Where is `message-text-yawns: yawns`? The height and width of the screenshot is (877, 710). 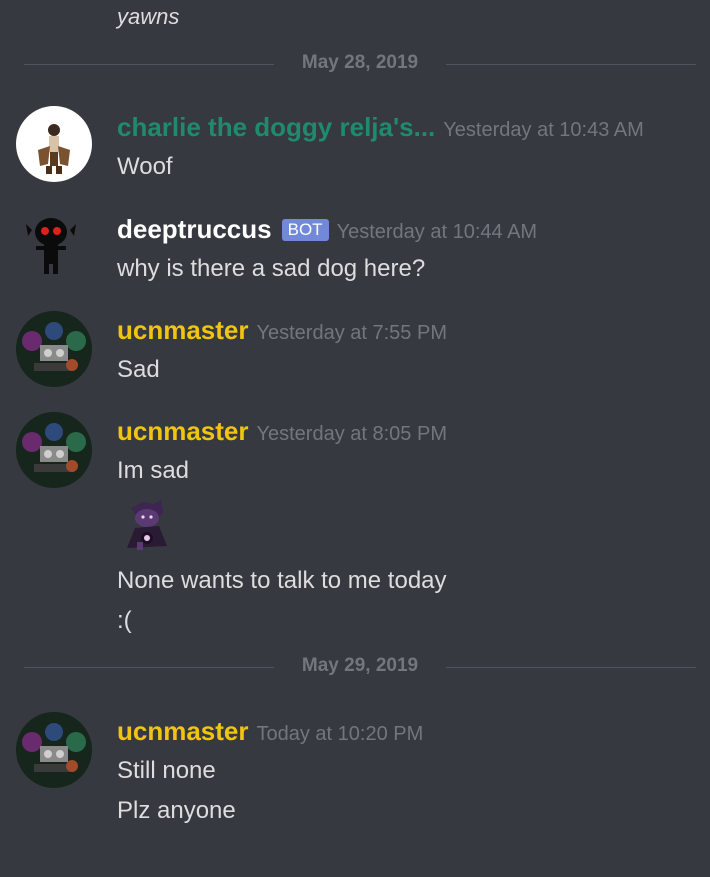
message-text-yawns: yawns is located at coordinates (148, 16).